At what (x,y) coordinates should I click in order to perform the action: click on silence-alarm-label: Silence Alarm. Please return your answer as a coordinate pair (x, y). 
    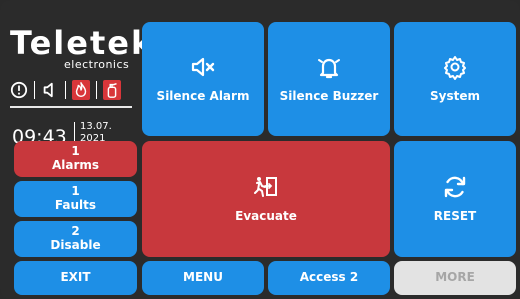
    Looking at the image, I should click on (203, 96).